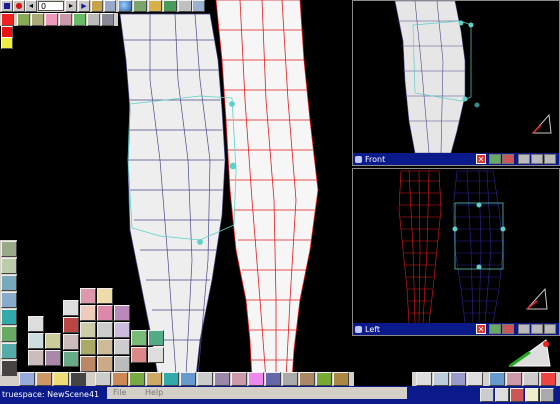 This screenshot has height=404, width=560. What do you see at coordinates (23, 19) in the screenshot?
I see `edit-face-button` at bounding box center [23, 19].